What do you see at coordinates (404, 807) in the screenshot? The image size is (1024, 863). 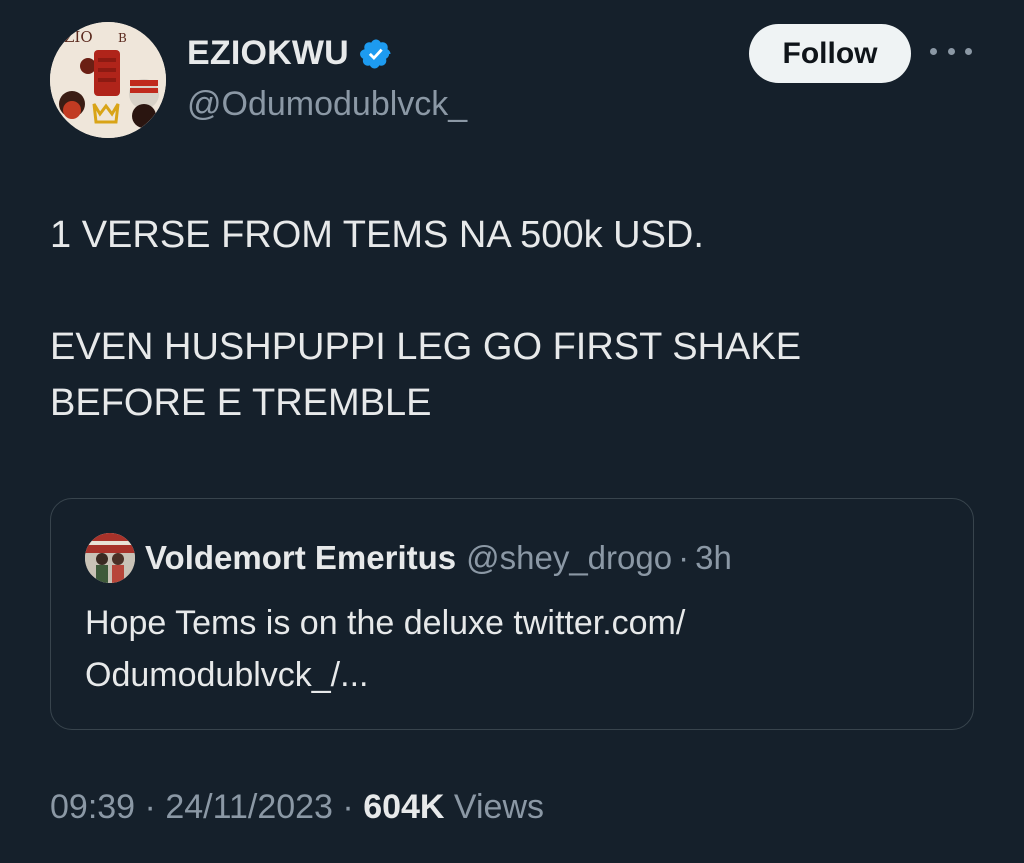 I see `views-count: 604K` at bounding box center [404, 807].